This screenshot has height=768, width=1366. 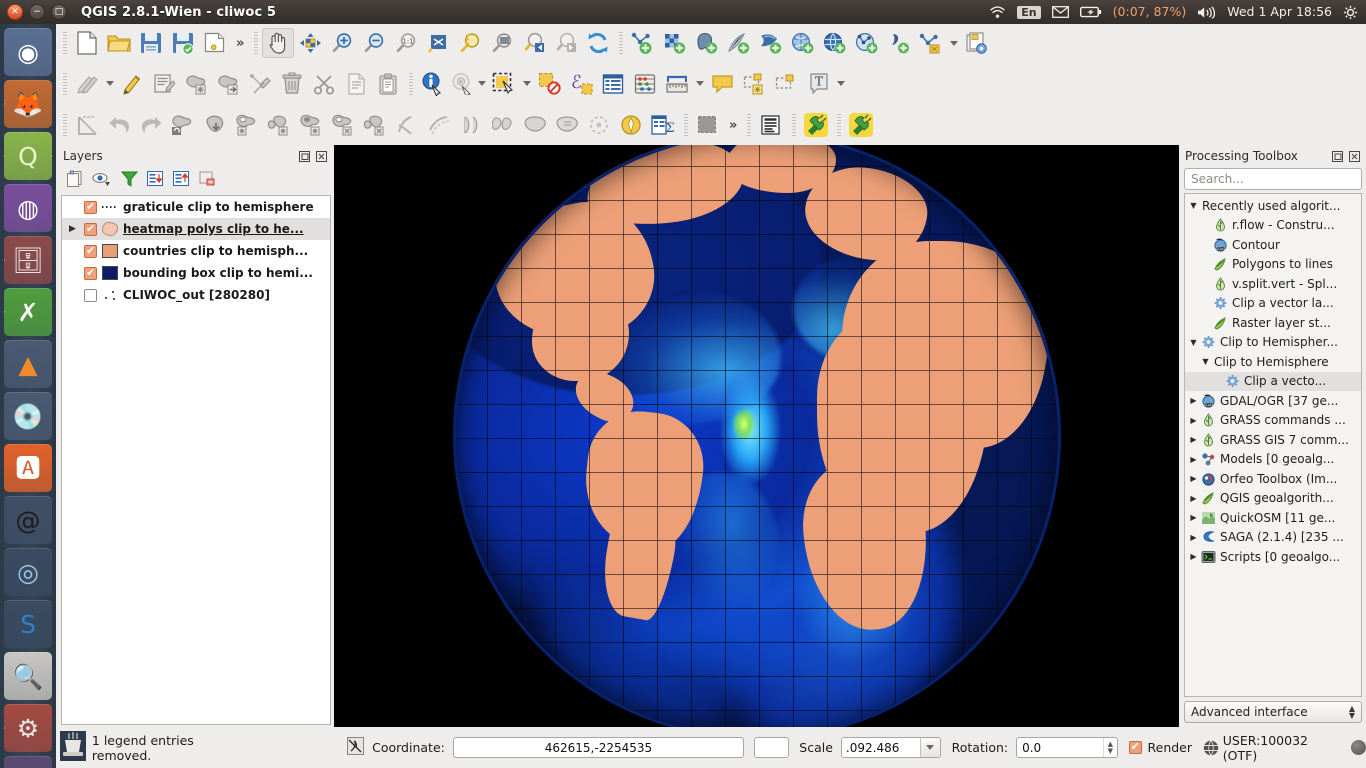 What do you see at coordinates (771, 43) in the screenshot?
I see `add-mssql-layer-button` at bounding box center [771, 43].